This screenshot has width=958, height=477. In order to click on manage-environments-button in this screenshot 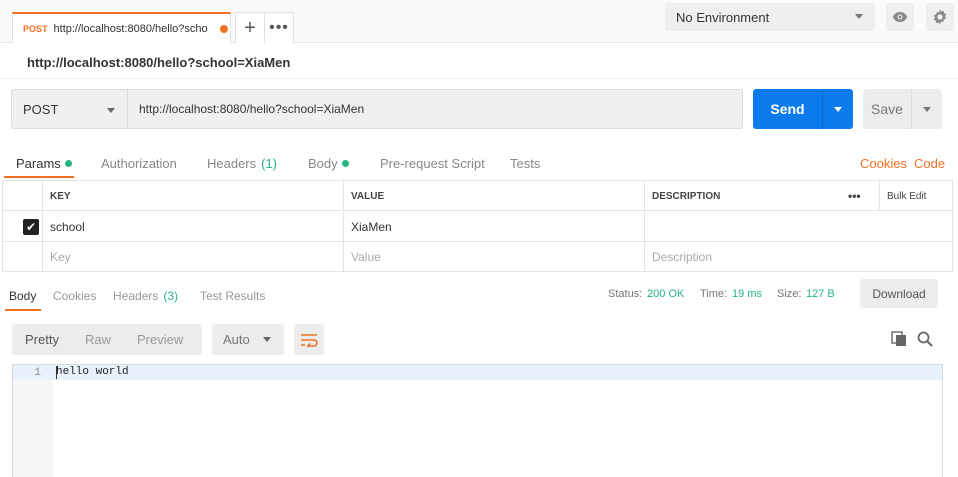, I will do `click(940, 17)`.